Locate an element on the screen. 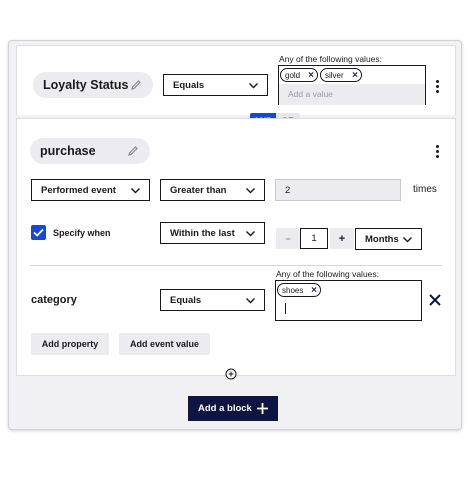  event-action-select: Performed event is located at coordinates (90, 190).